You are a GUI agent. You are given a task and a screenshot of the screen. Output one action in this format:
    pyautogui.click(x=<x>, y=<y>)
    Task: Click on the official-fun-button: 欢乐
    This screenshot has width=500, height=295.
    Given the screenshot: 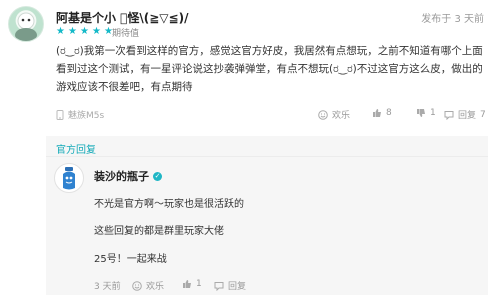 What is the action you would take?
    pyautogui.click(x=148, y=285)
    